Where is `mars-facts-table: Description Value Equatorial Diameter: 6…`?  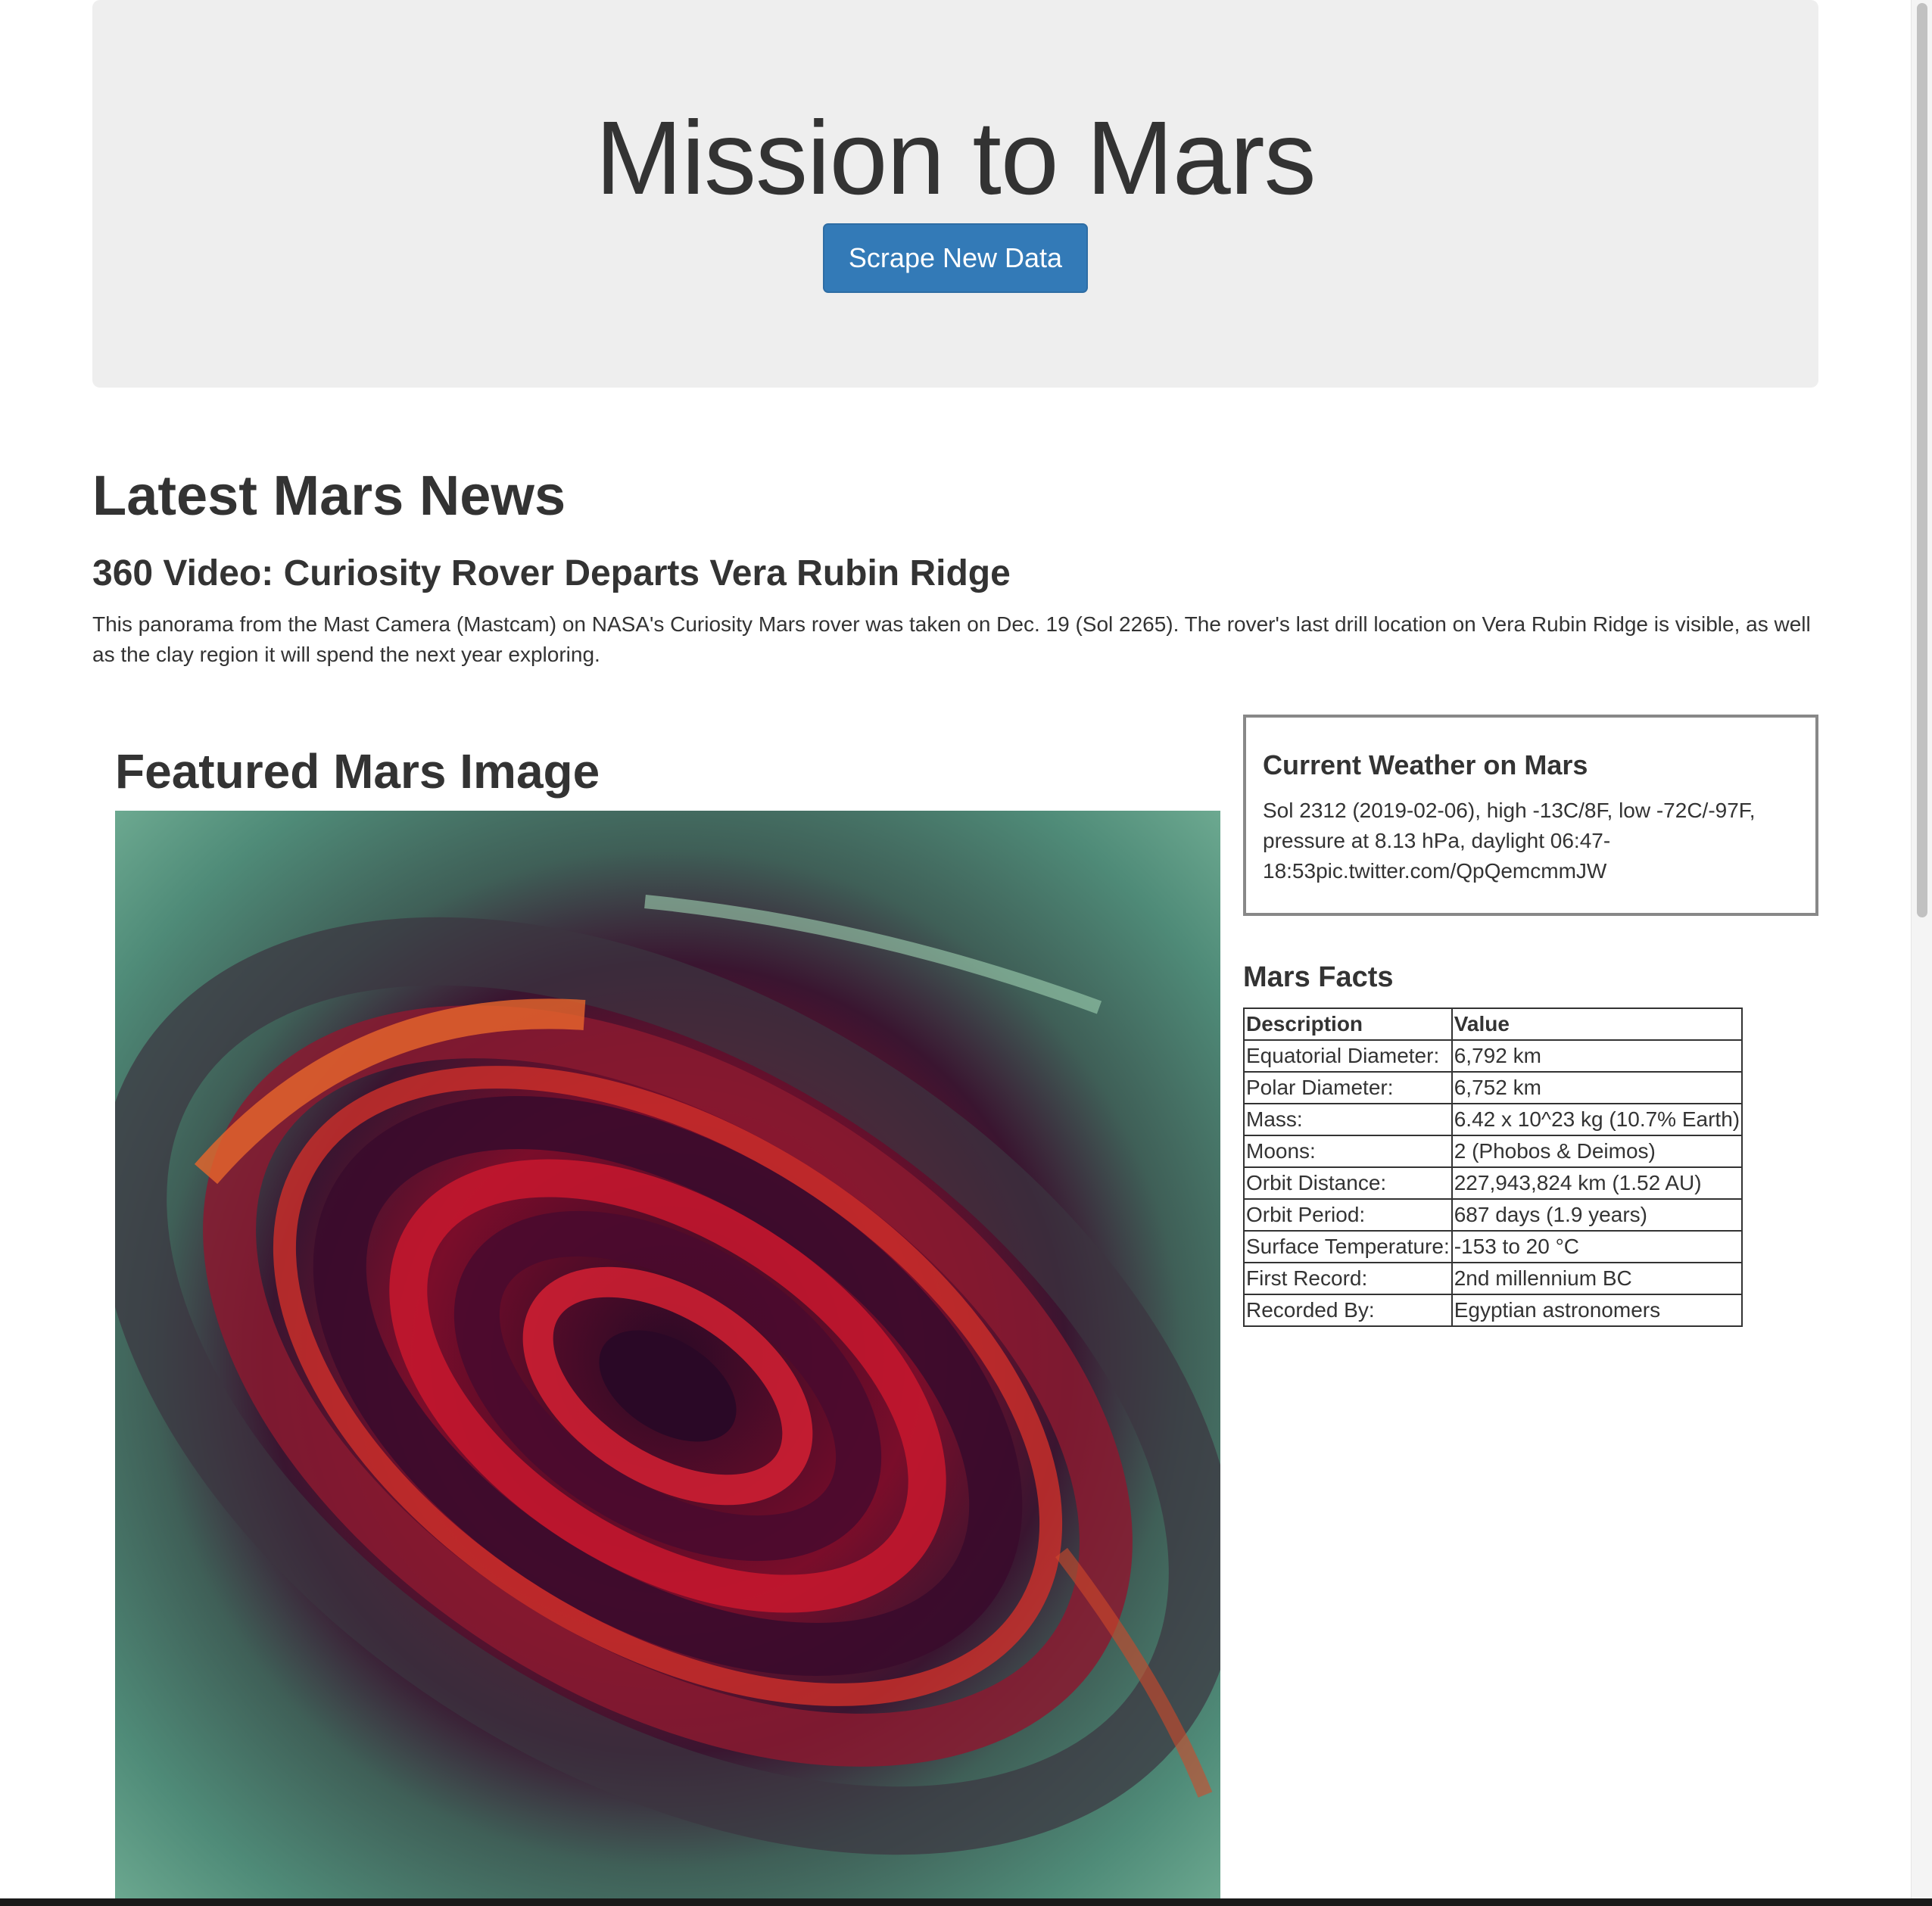 mars-facts-table: Description Value Equatorial Diameter: 6… is located at coordinates (1493, 1167).